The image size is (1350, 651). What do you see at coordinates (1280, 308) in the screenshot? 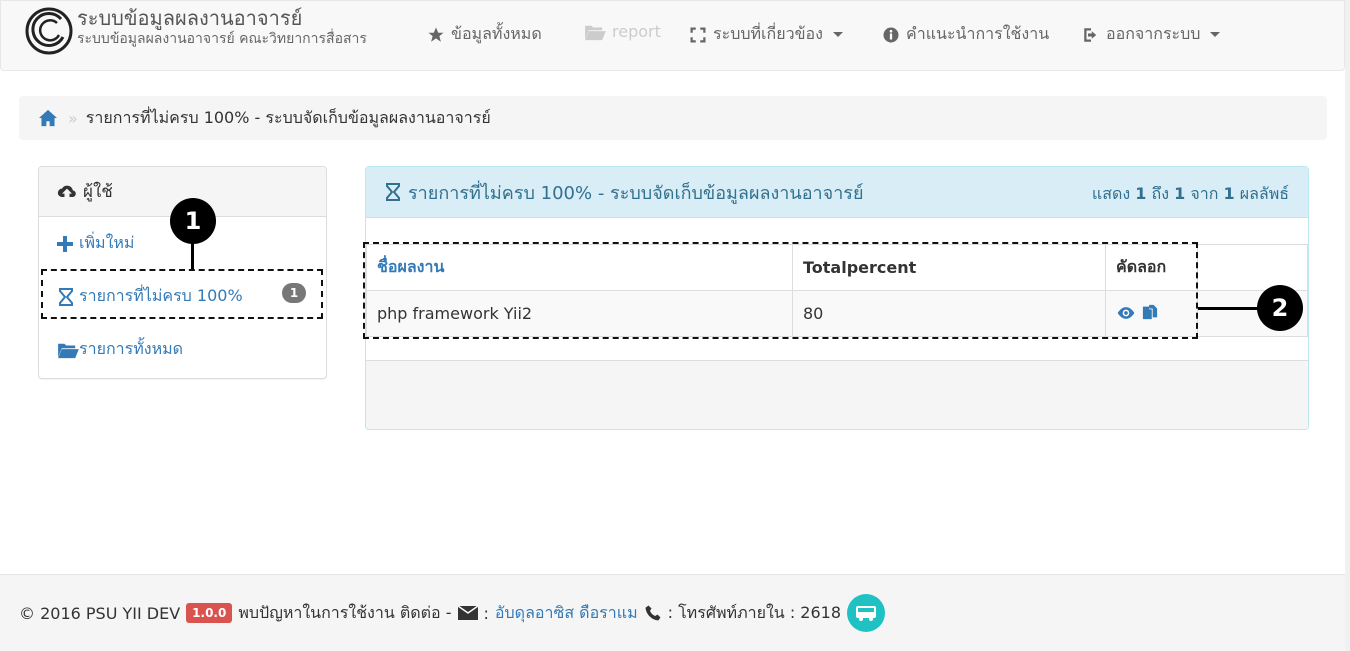
I see `annotation-callout-2: 2` at bounding box center [1280, 308].